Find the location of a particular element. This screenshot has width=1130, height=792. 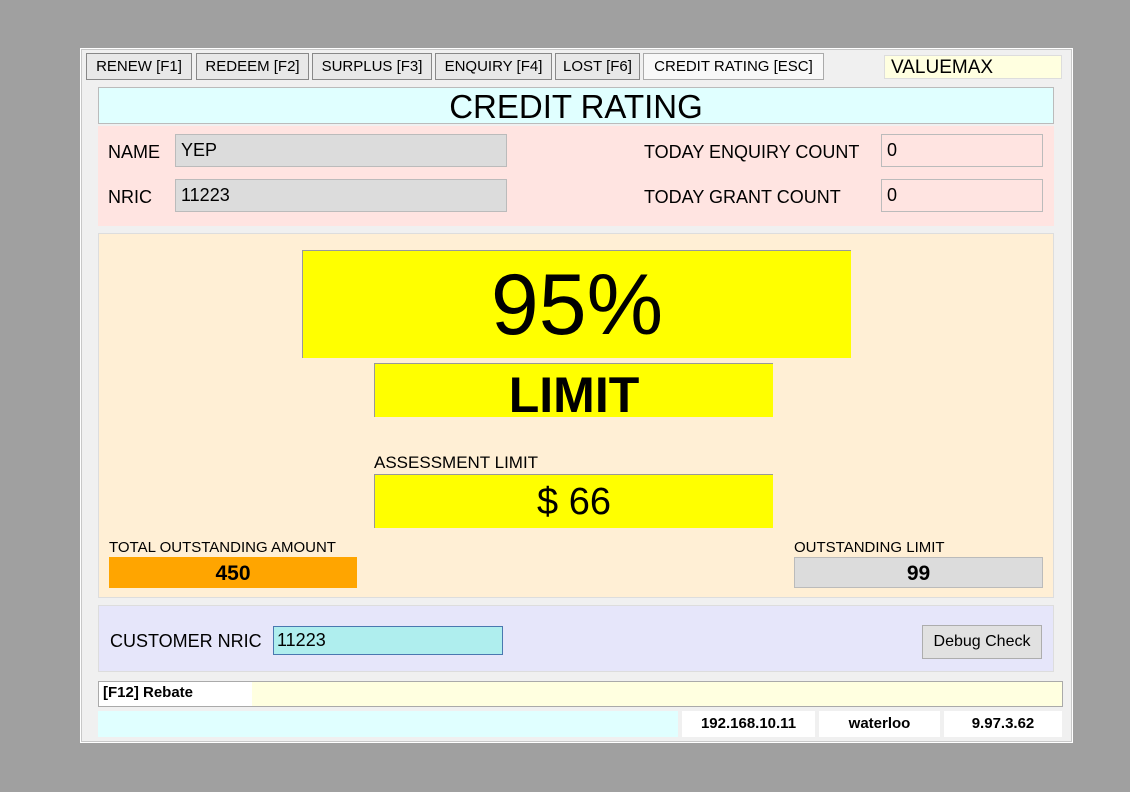

enquiry-count-field: 0 is located at coordinates (962, 150).